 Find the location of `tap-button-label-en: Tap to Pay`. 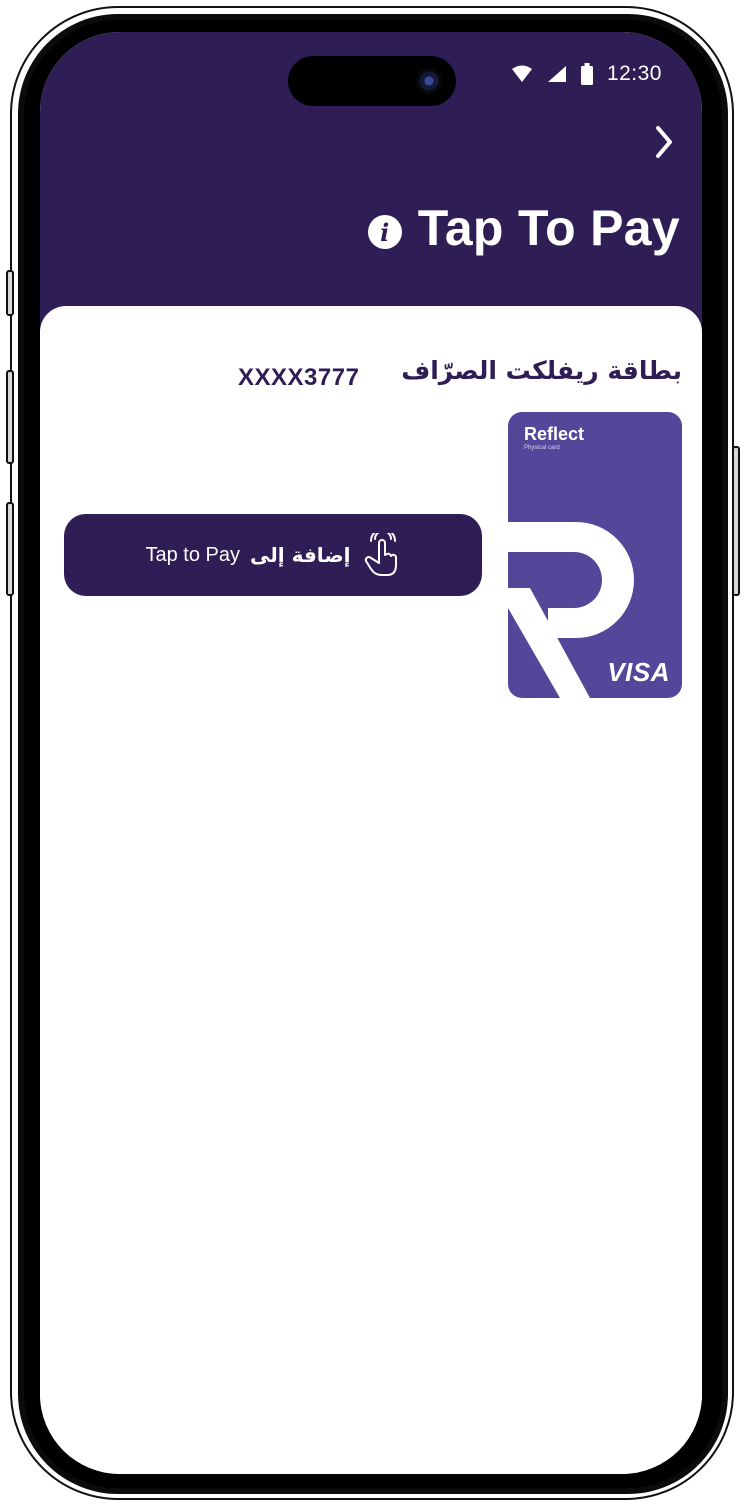

tap-button-label-en: Tap to Pay is located at coordinates (193, 554).